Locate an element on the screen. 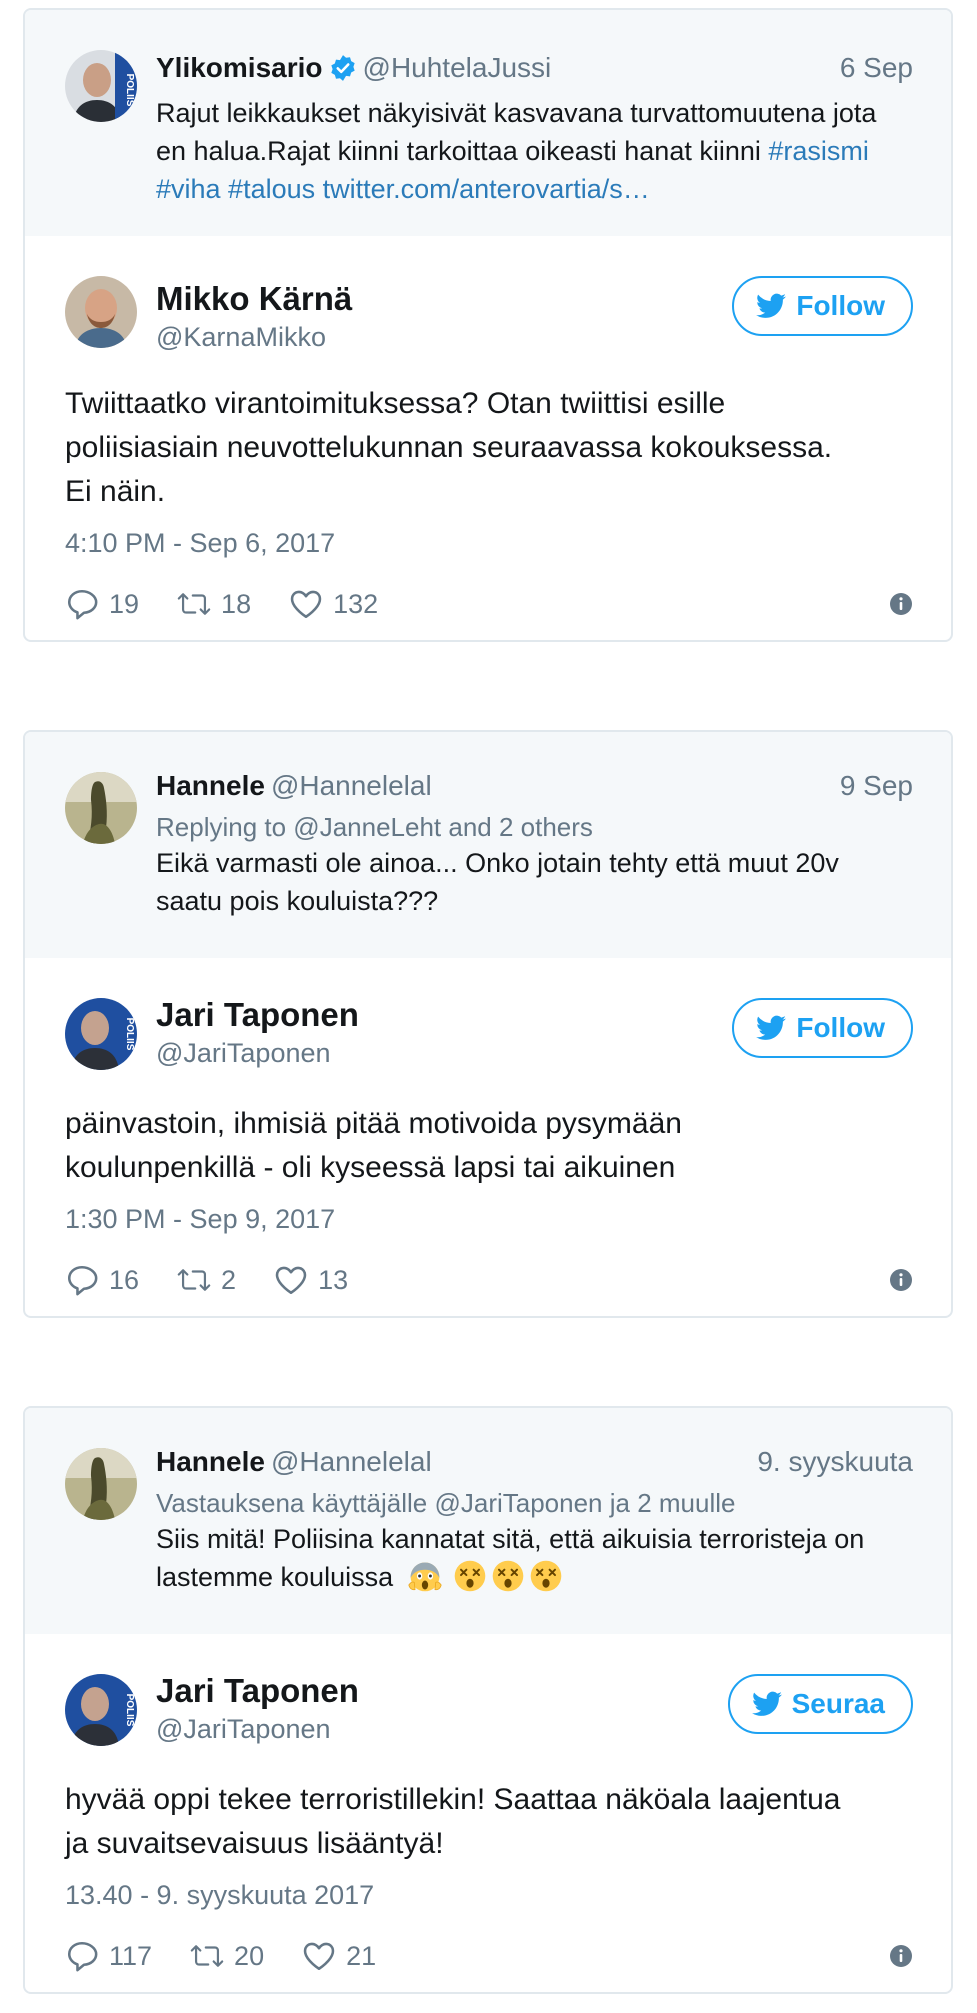 The image size is (977, 2013). author-handle: @HuhtelaJussi is located at coordinates (457, 67).